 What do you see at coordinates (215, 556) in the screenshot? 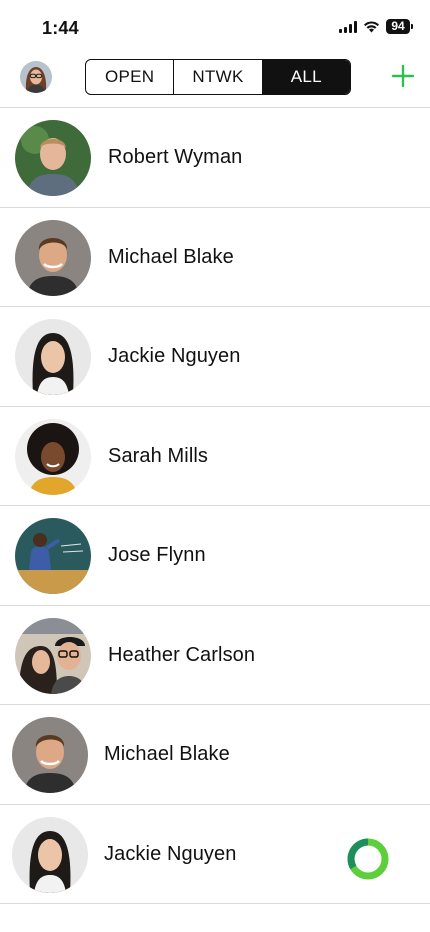
I see `contact-row: Jose Flynn` at bounding box center [215, 556].